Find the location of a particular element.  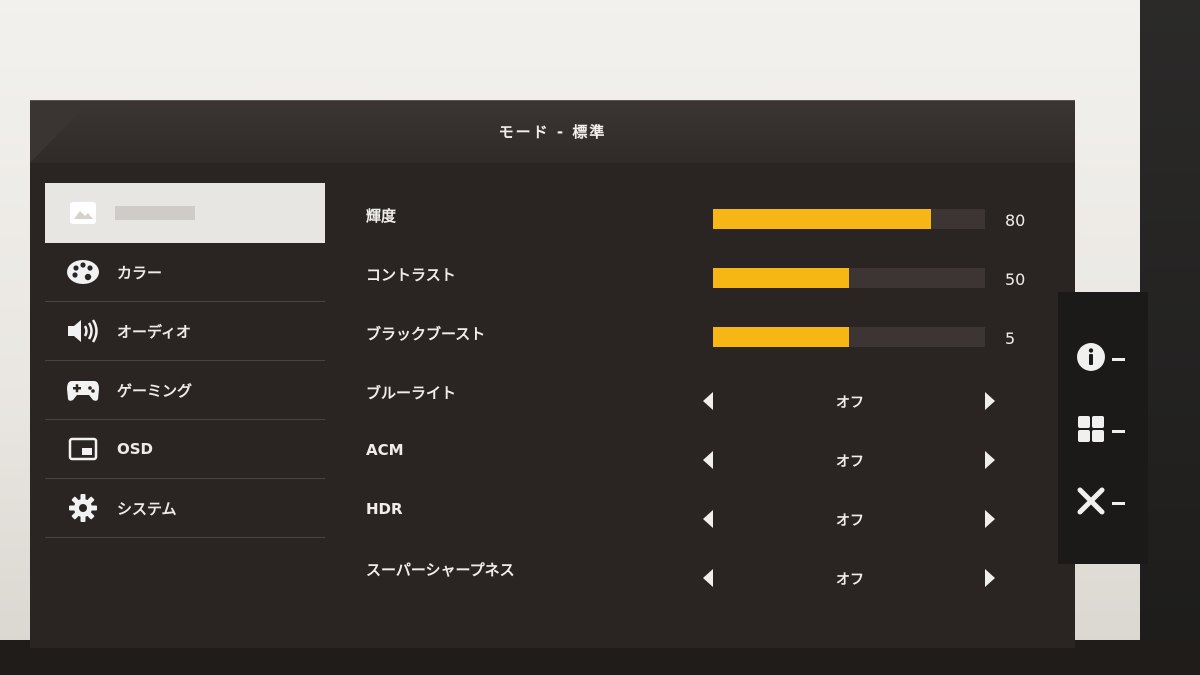

info-icon is located at coordinates (1091, 359).